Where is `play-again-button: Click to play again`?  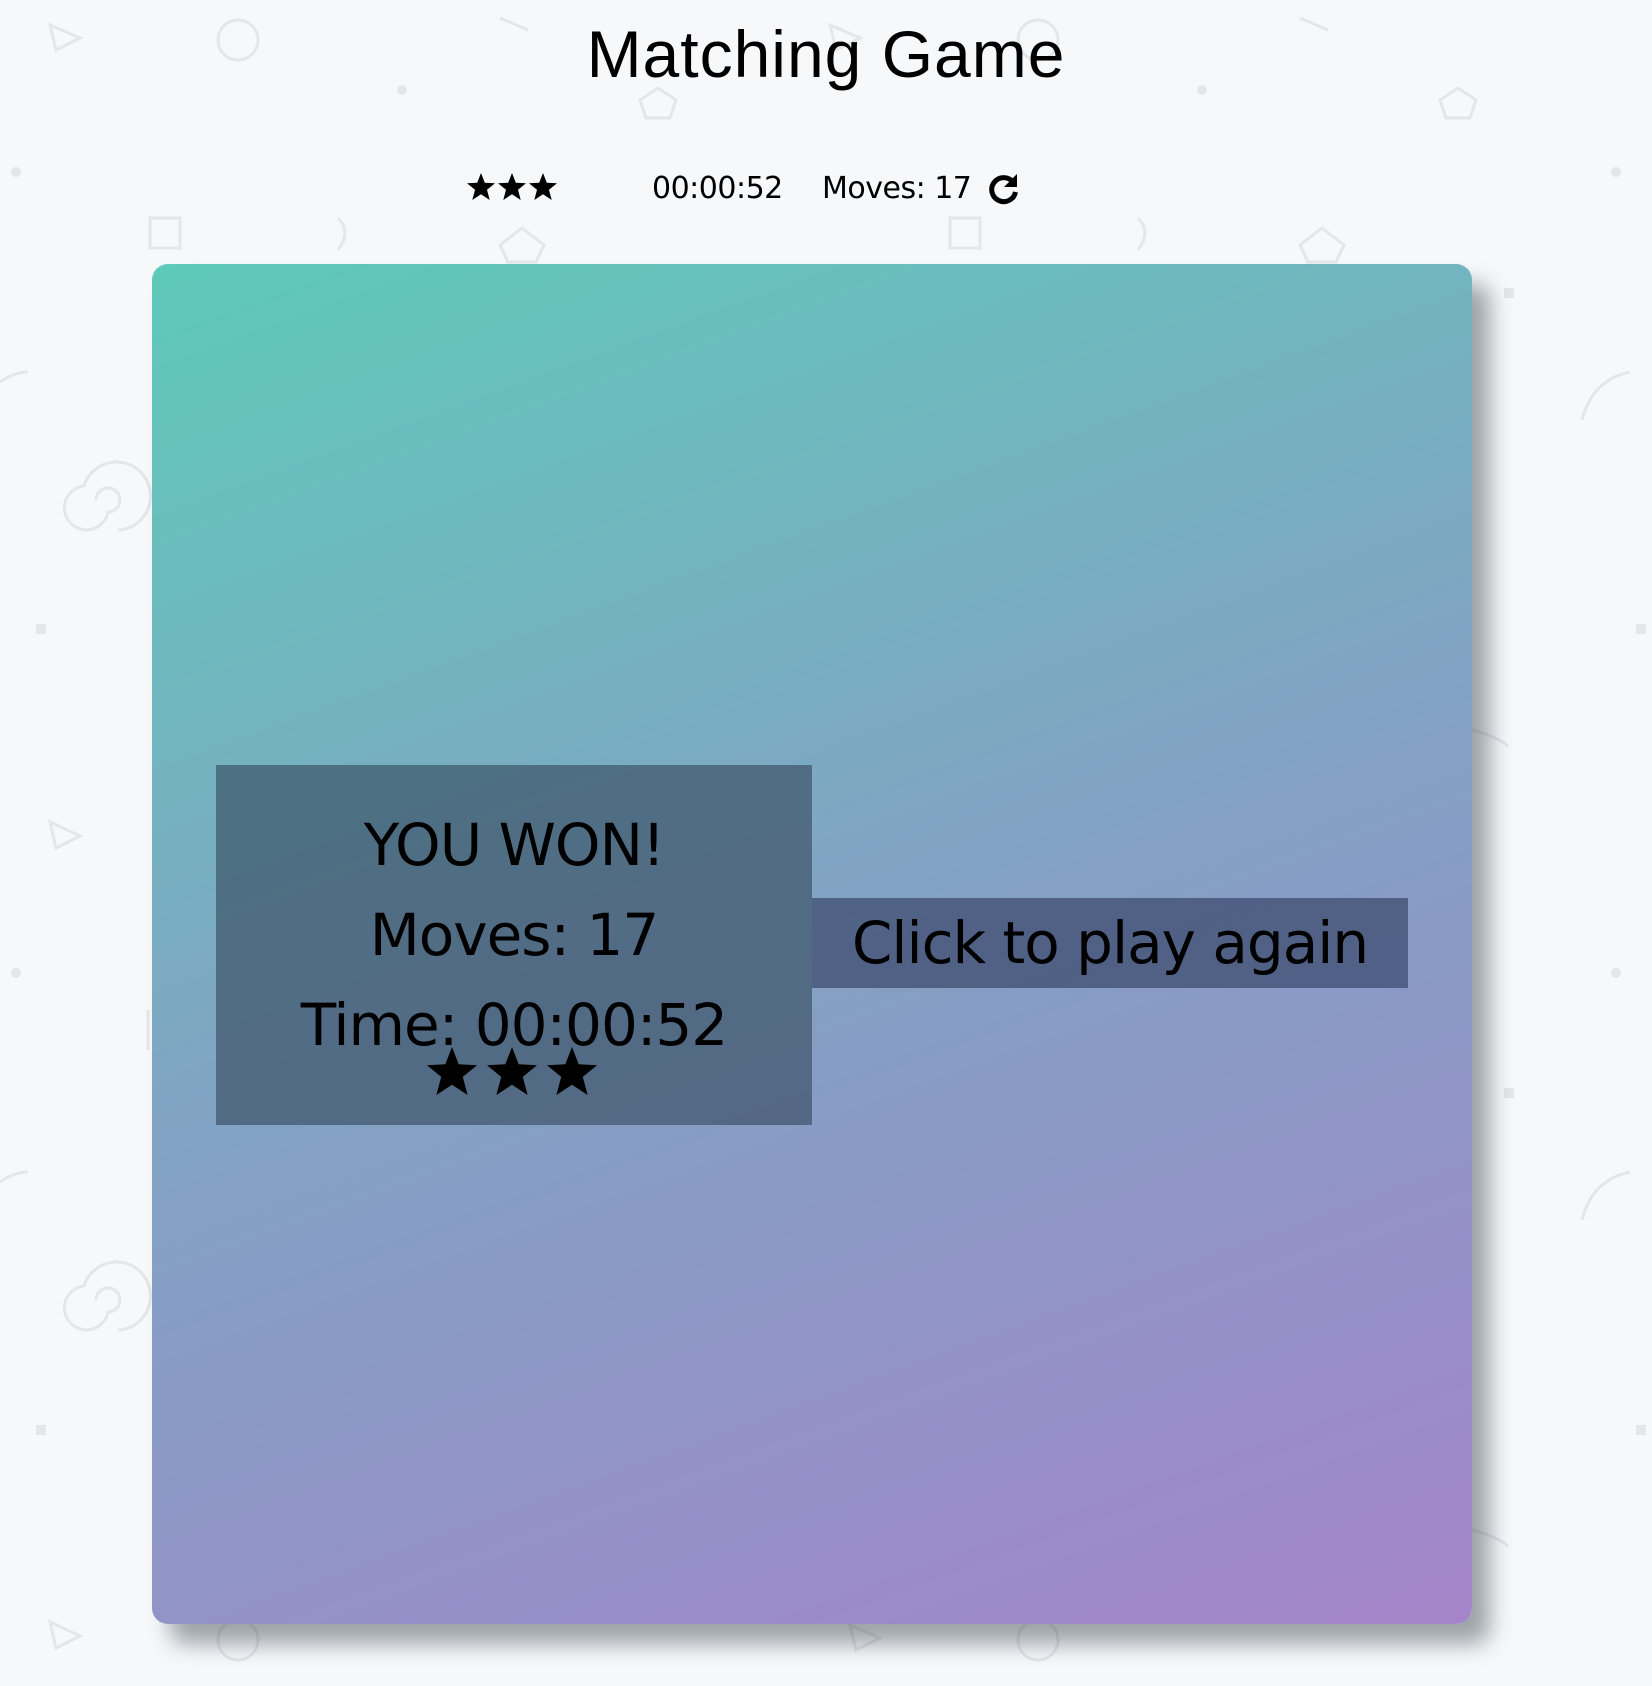
play-again-button: Click to play again is located at coordinates (1110, 943).